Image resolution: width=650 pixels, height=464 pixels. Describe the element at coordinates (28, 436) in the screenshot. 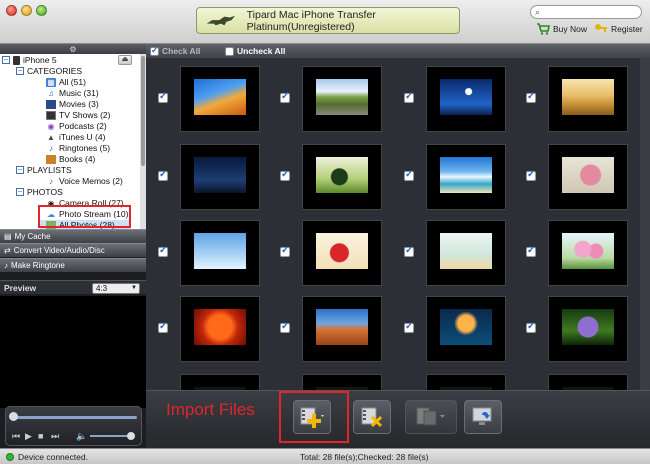

I see `play-icon: ▶` at that location.